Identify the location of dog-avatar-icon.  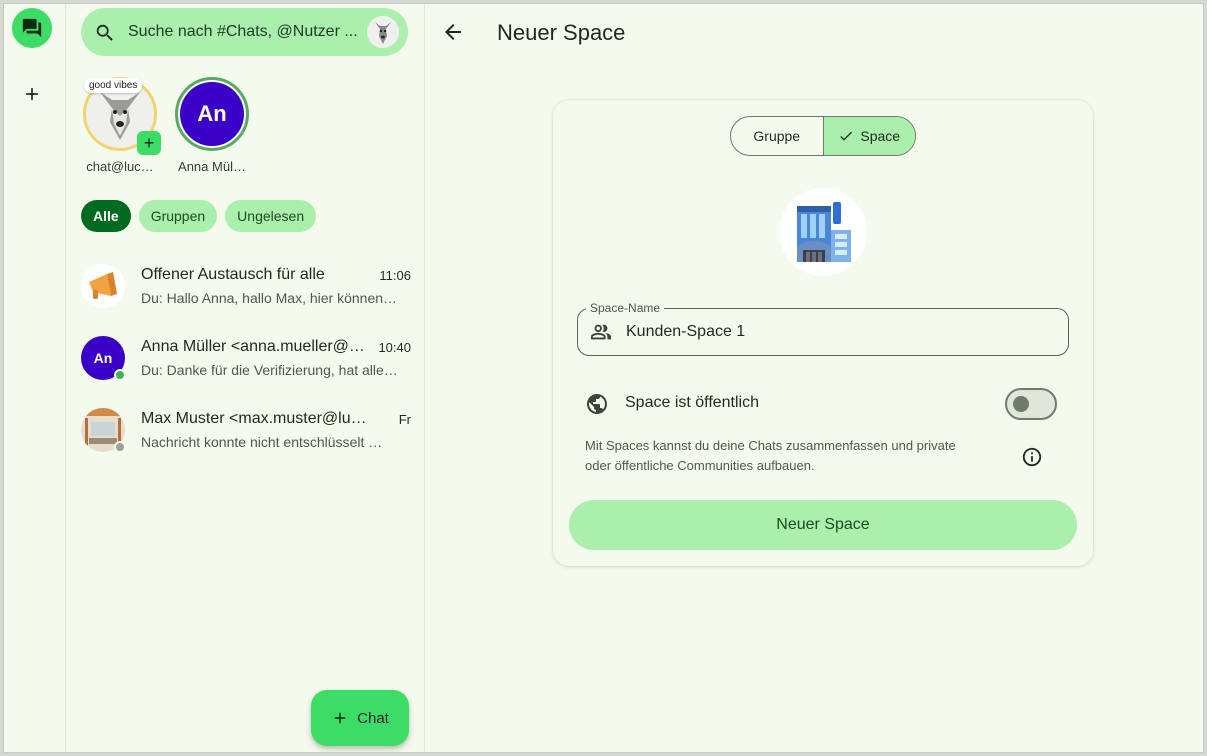
(383, 32).